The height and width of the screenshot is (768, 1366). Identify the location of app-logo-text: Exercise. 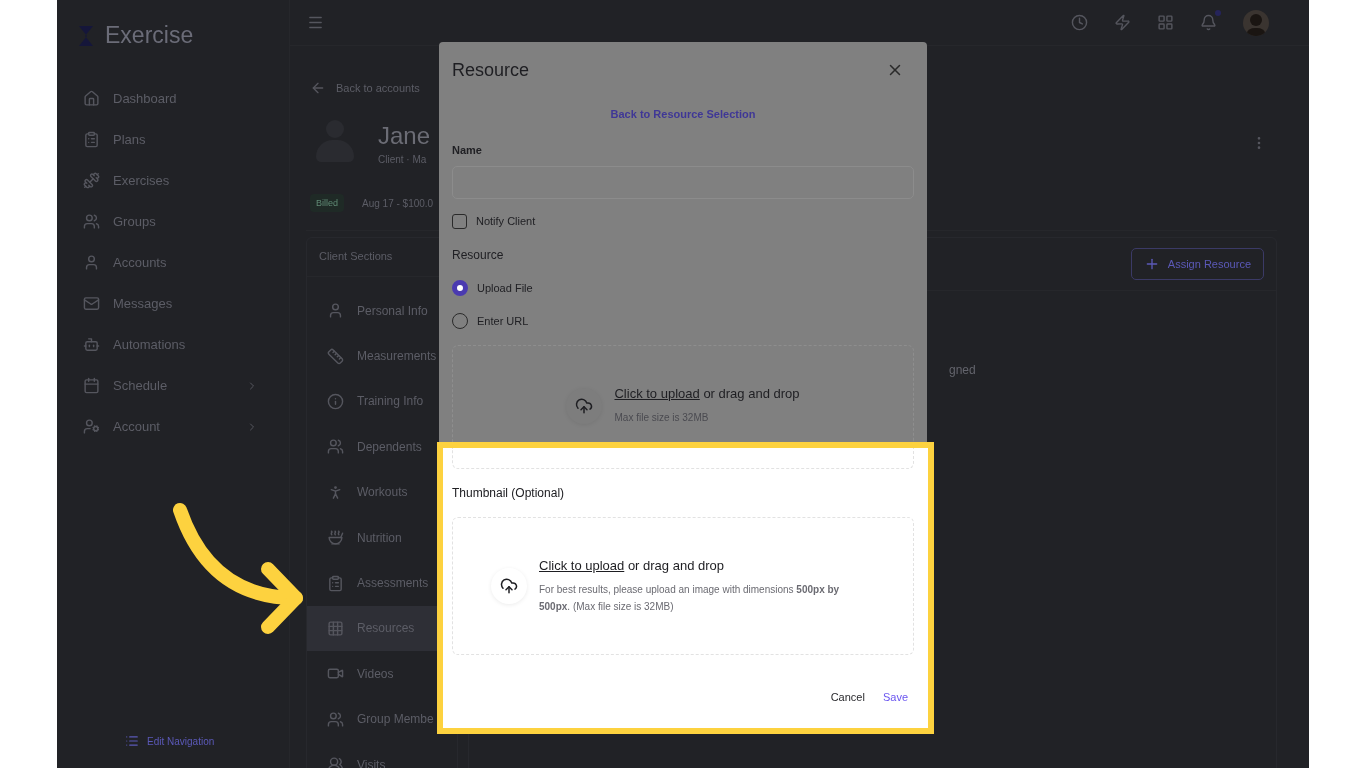
(149, 35).